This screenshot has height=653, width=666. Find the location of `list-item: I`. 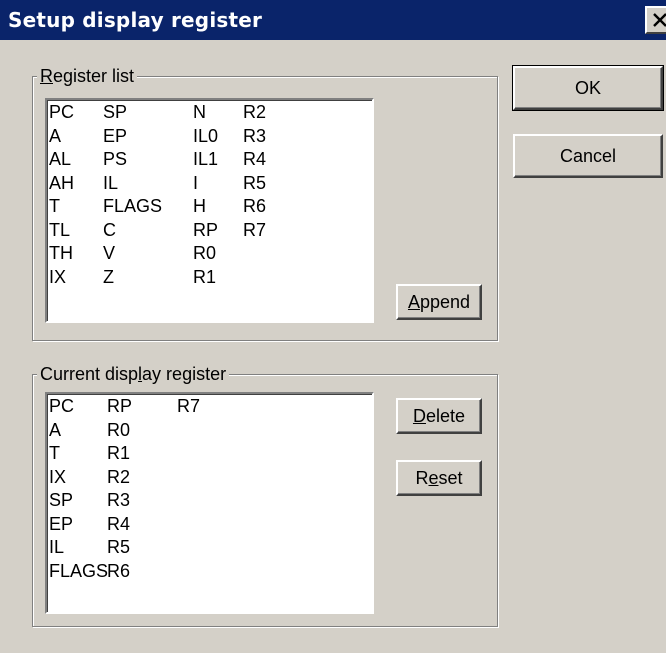

list-item: I is located at coordinates (195, 183).